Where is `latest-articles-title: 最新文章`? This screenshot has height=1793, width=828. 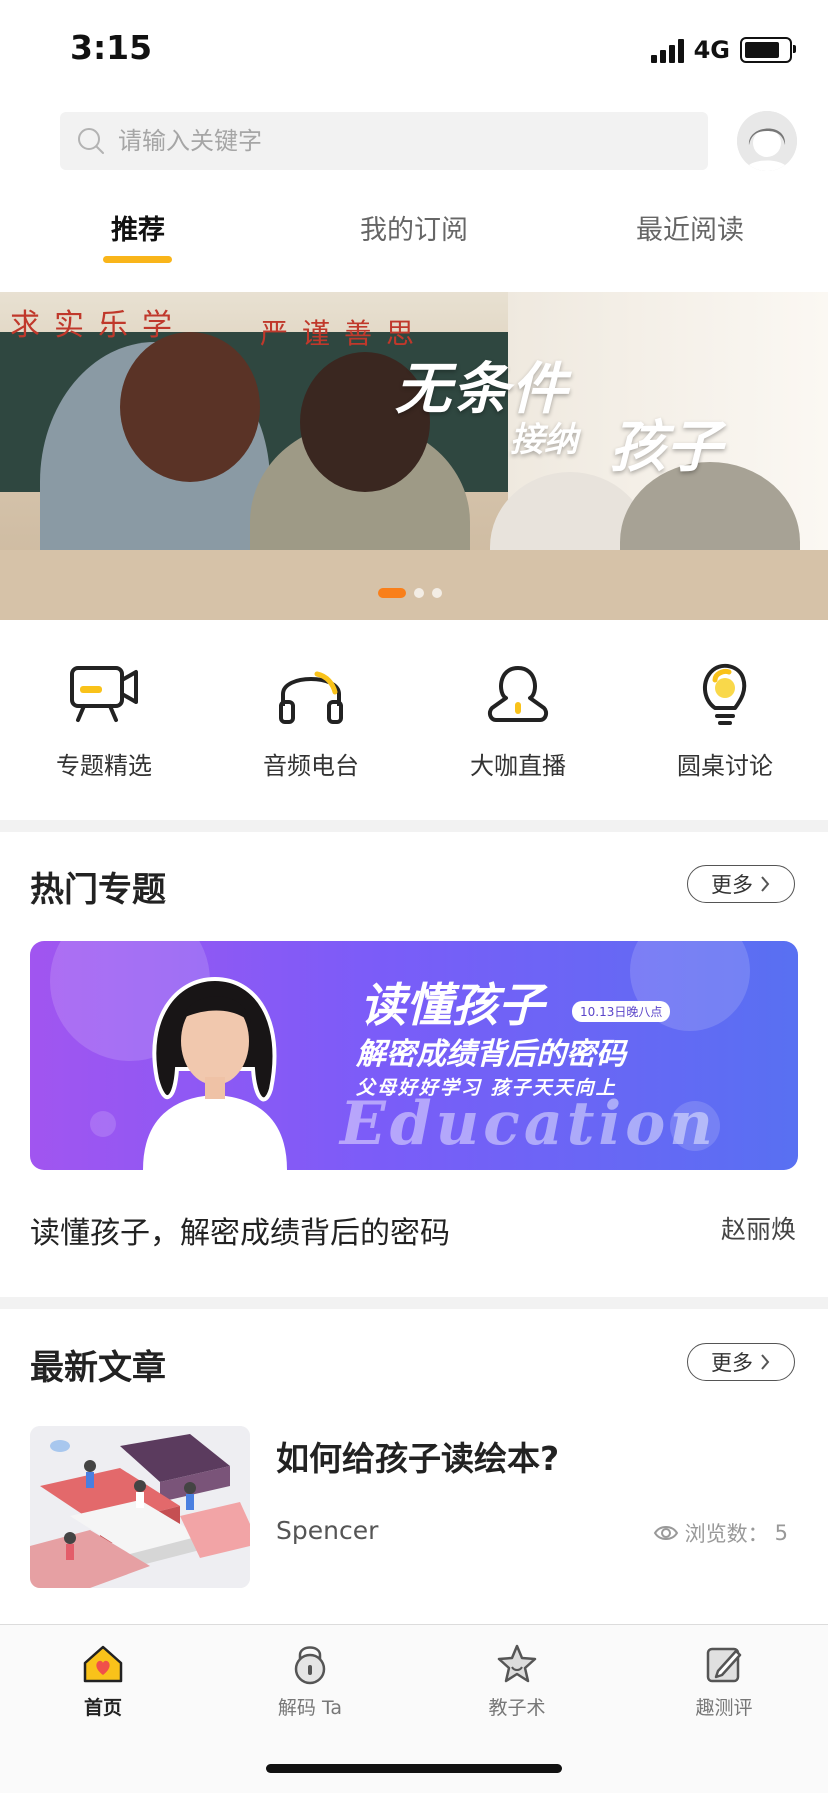 latest-articles-title: 最新文章 is located at coordinates (98, 1368).